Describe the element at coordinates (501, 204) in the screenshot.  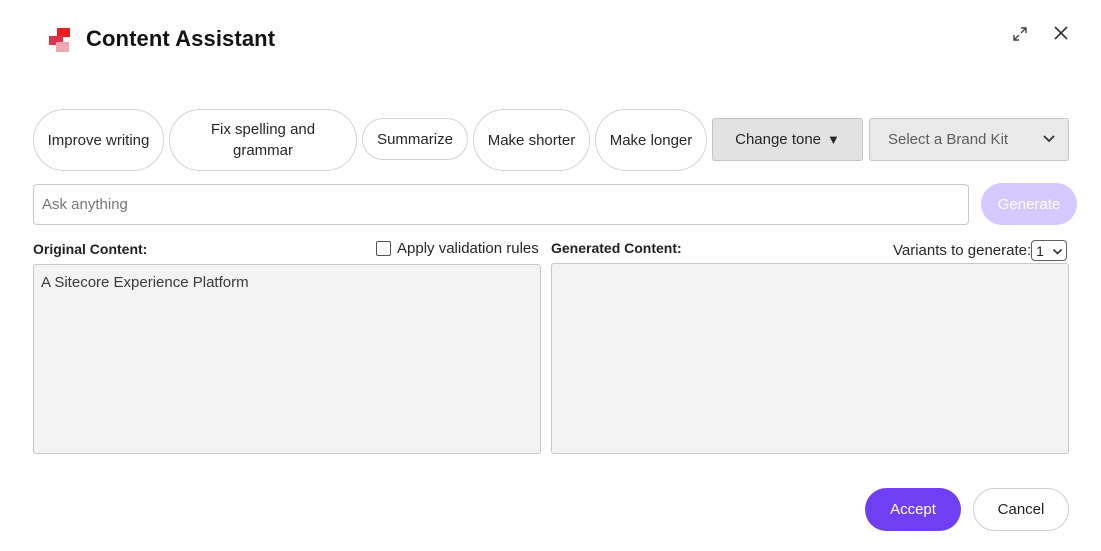
I see `ask-anything-input` at that location.